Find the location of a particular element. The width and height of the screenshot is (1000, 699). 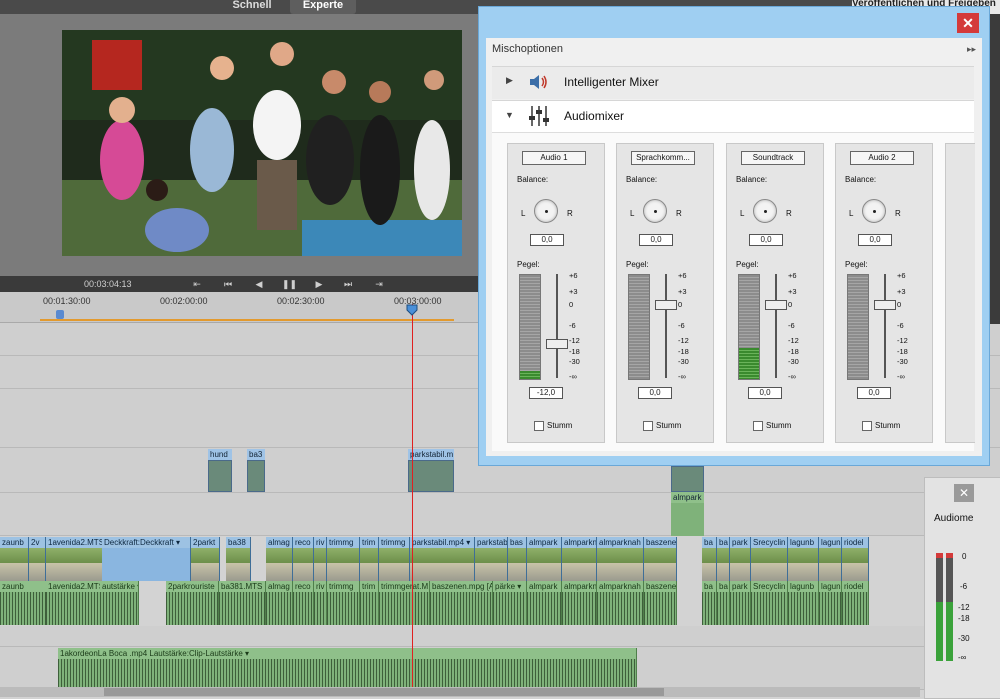

channel-name-button: Audio 1 is located at coordinates (554, 158).